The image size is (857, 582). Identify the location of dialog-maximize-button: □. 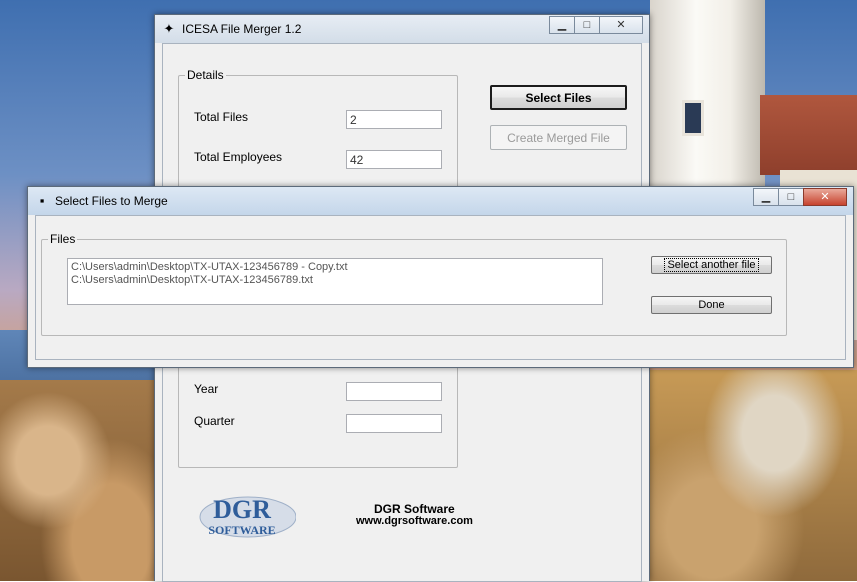
(791, 197).